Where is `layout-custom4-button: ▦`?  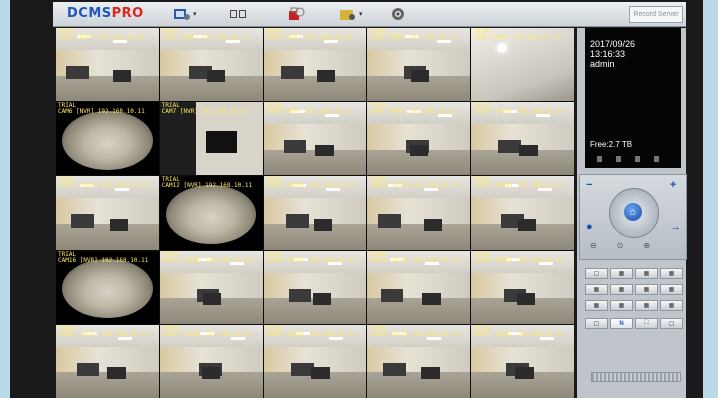 layout-custom4-button: ▦ is located at coordinates (621, 305).